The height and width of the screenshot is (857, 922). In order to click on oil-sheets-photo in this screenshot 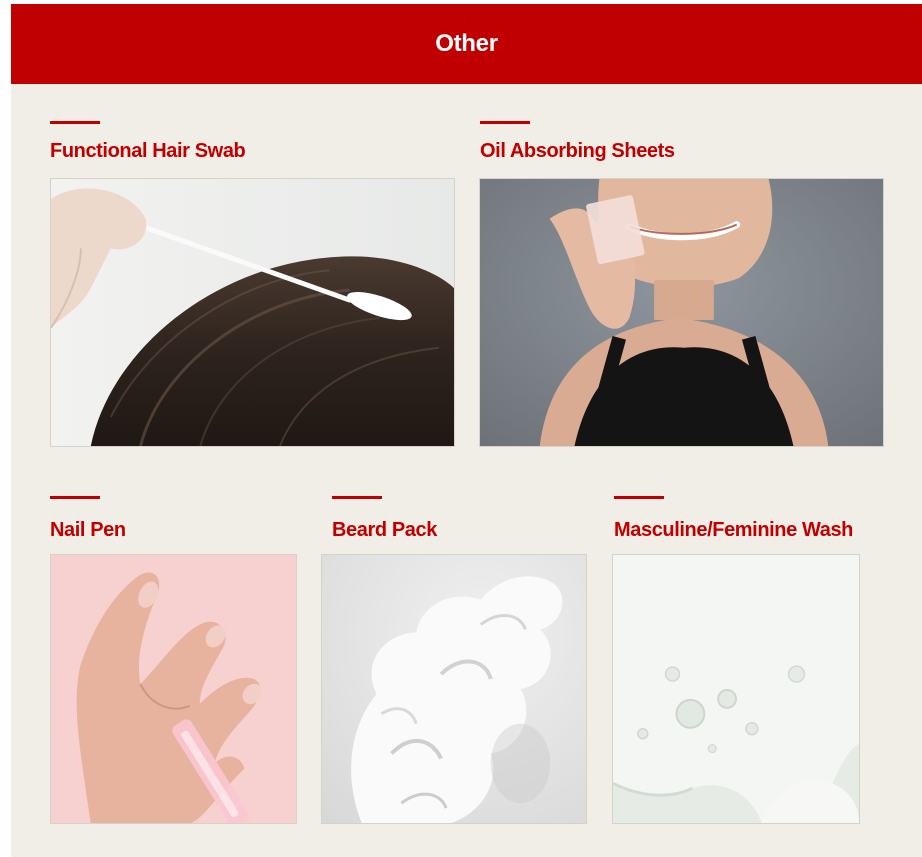, I will do `click(681, 312)`.